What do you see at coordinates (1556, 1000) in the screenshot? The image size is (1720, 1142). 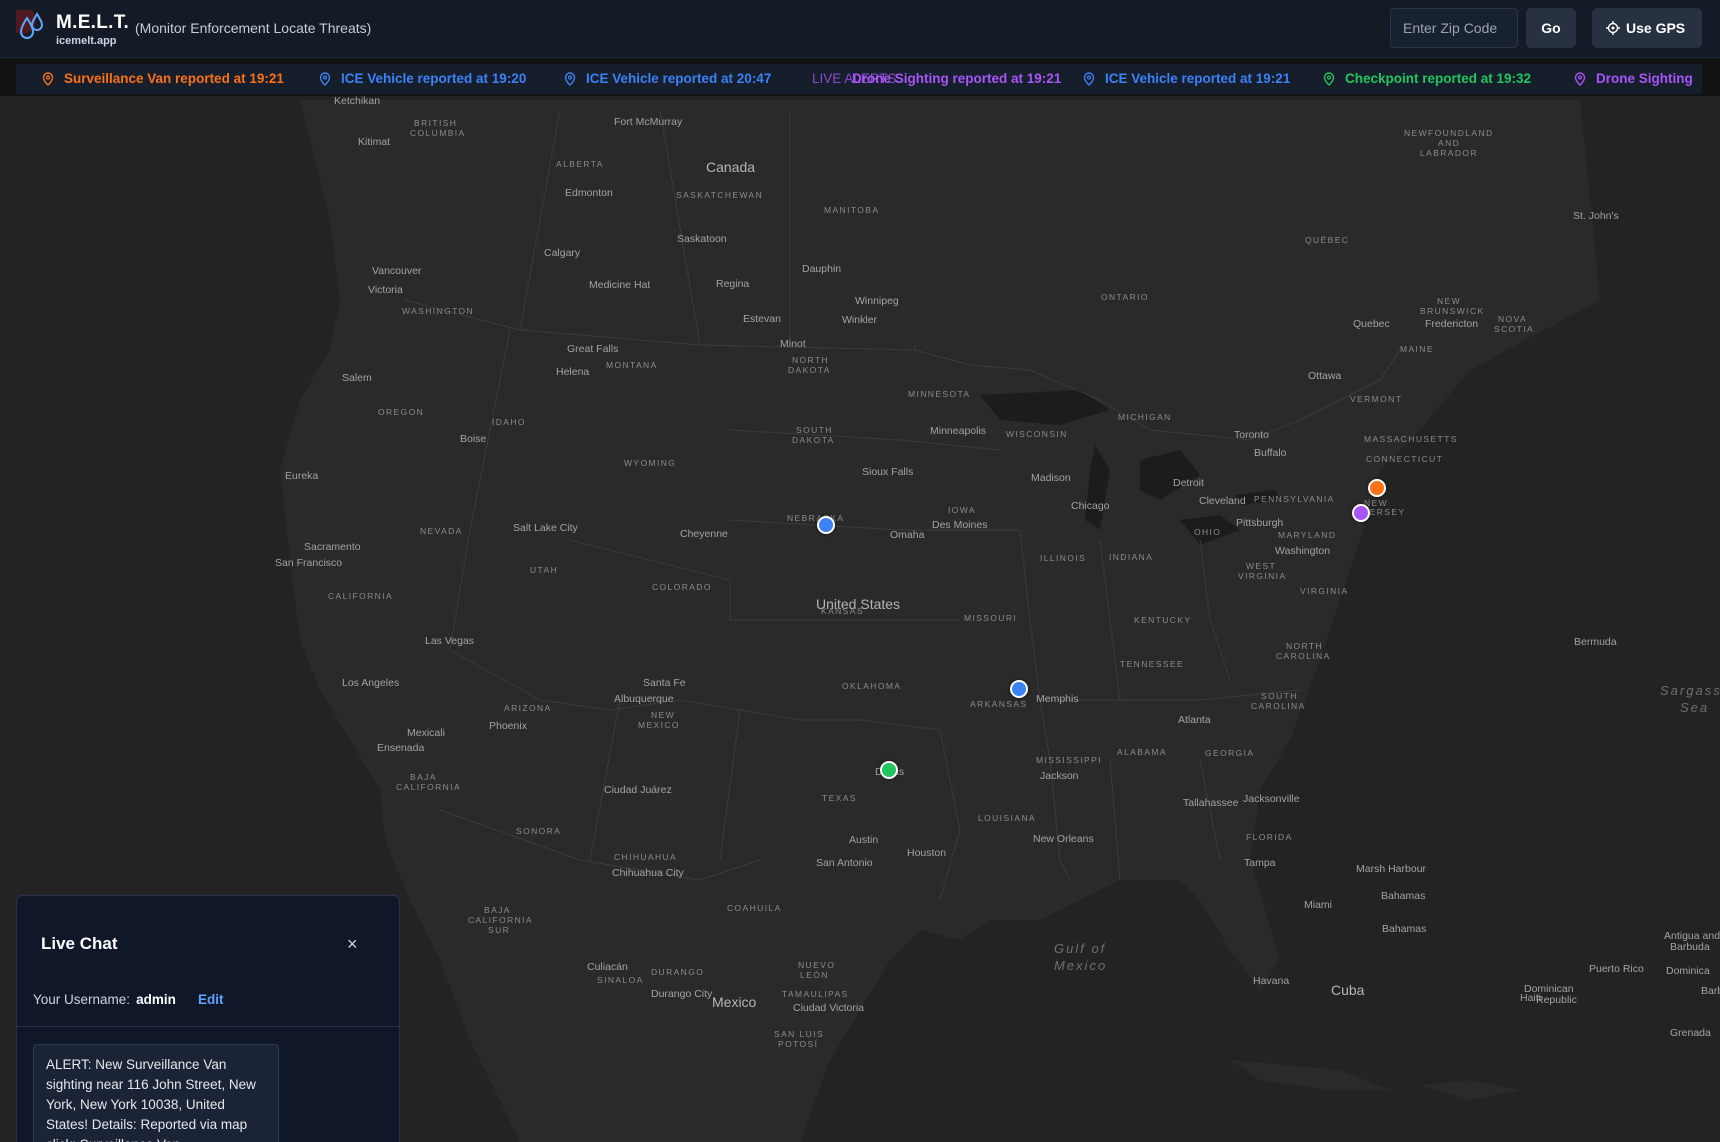 I see `map-label: Republic` at bounding box center [1556, 1000].